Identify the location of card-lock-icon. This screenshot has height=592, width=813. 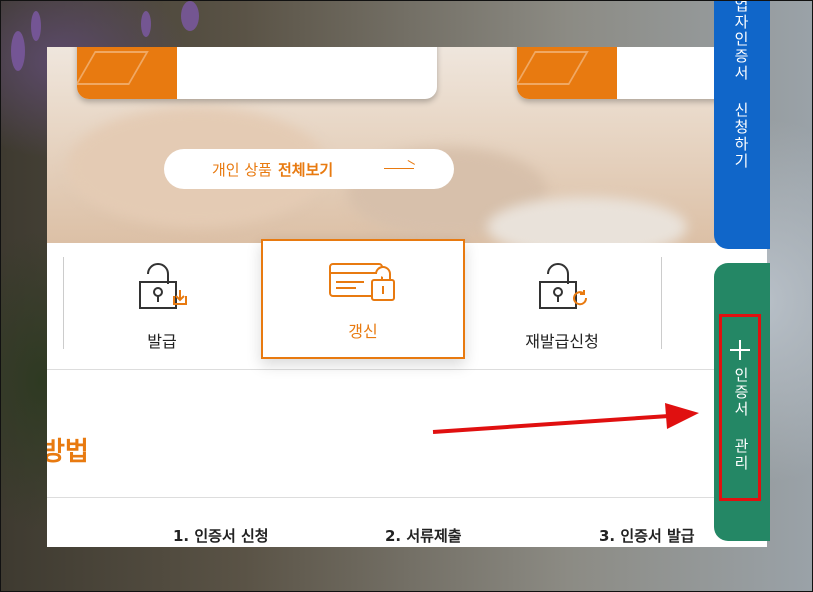
(362, 282).